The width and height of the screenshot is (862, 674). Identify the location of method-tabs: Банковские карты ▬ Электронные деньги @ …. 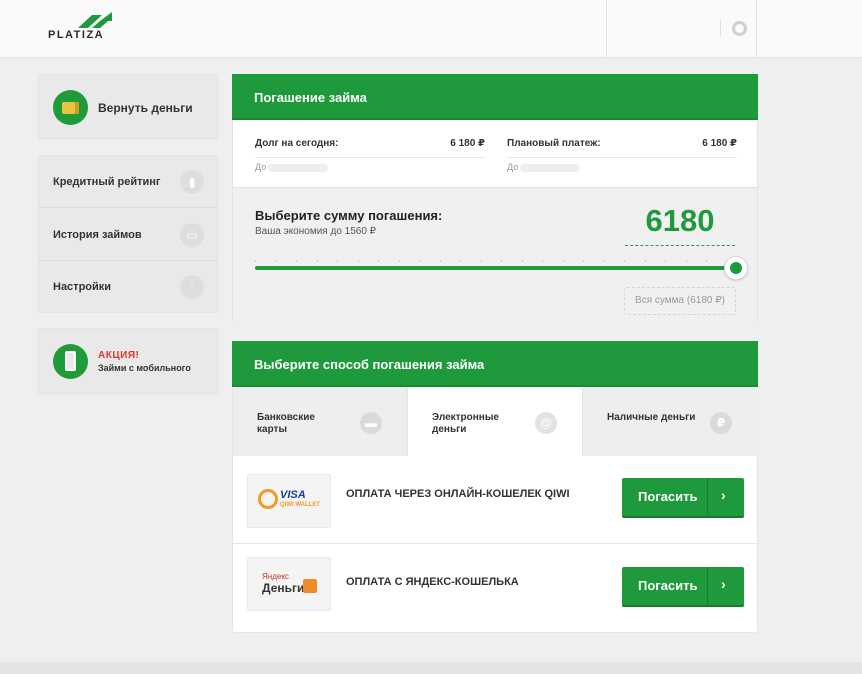
(495, 422).